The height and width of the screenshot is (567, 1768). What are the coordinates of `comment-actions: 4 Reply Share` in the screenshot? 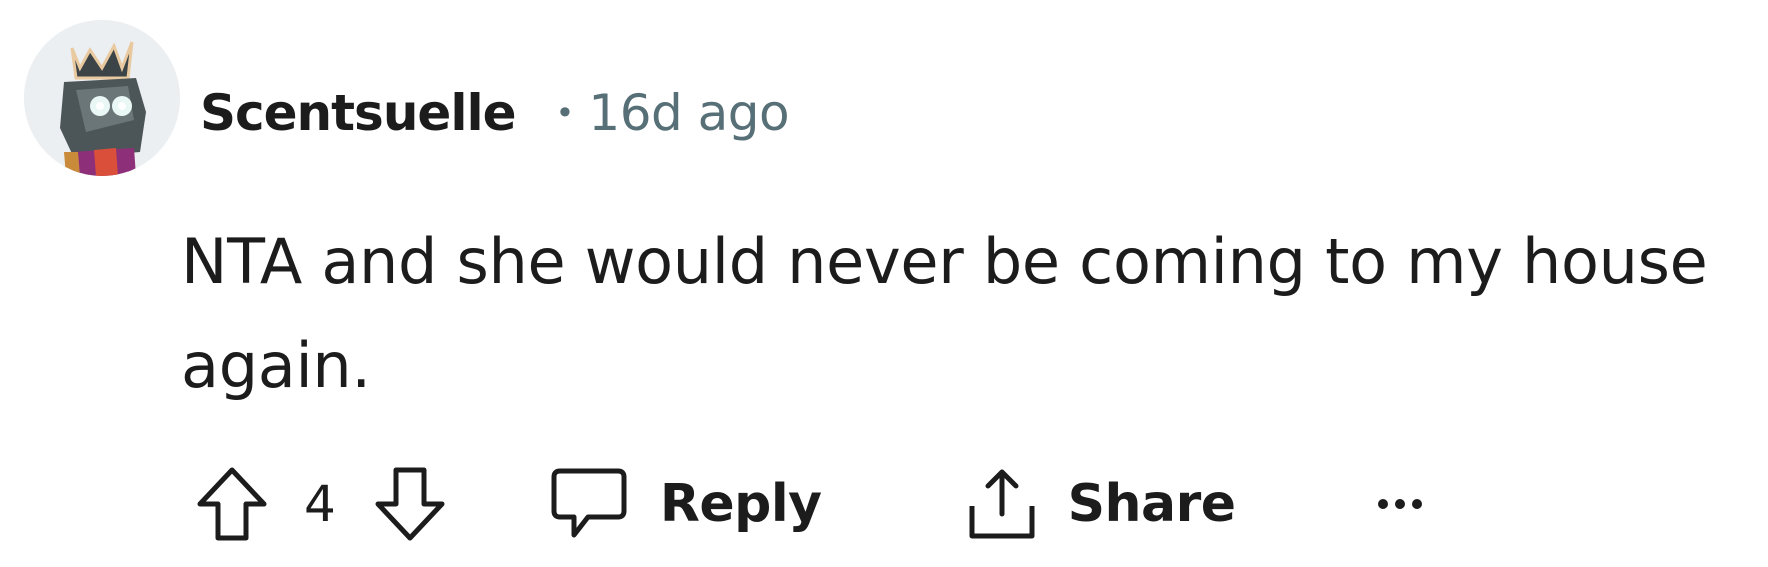 It's located at (810, 504).